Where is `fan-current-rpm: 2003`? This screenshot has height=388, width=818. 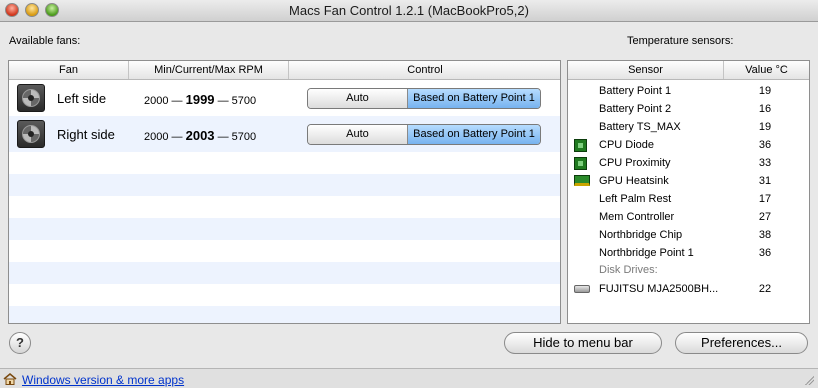 fan-current-rpm: 2003 is located at coordinates (200, 135).